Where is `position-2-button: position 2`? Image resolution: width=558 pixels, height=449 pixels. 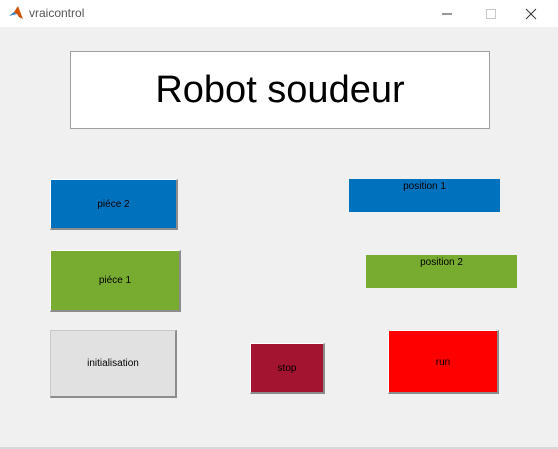
position-2-button: position 2 is located at coordinates (441, 271).